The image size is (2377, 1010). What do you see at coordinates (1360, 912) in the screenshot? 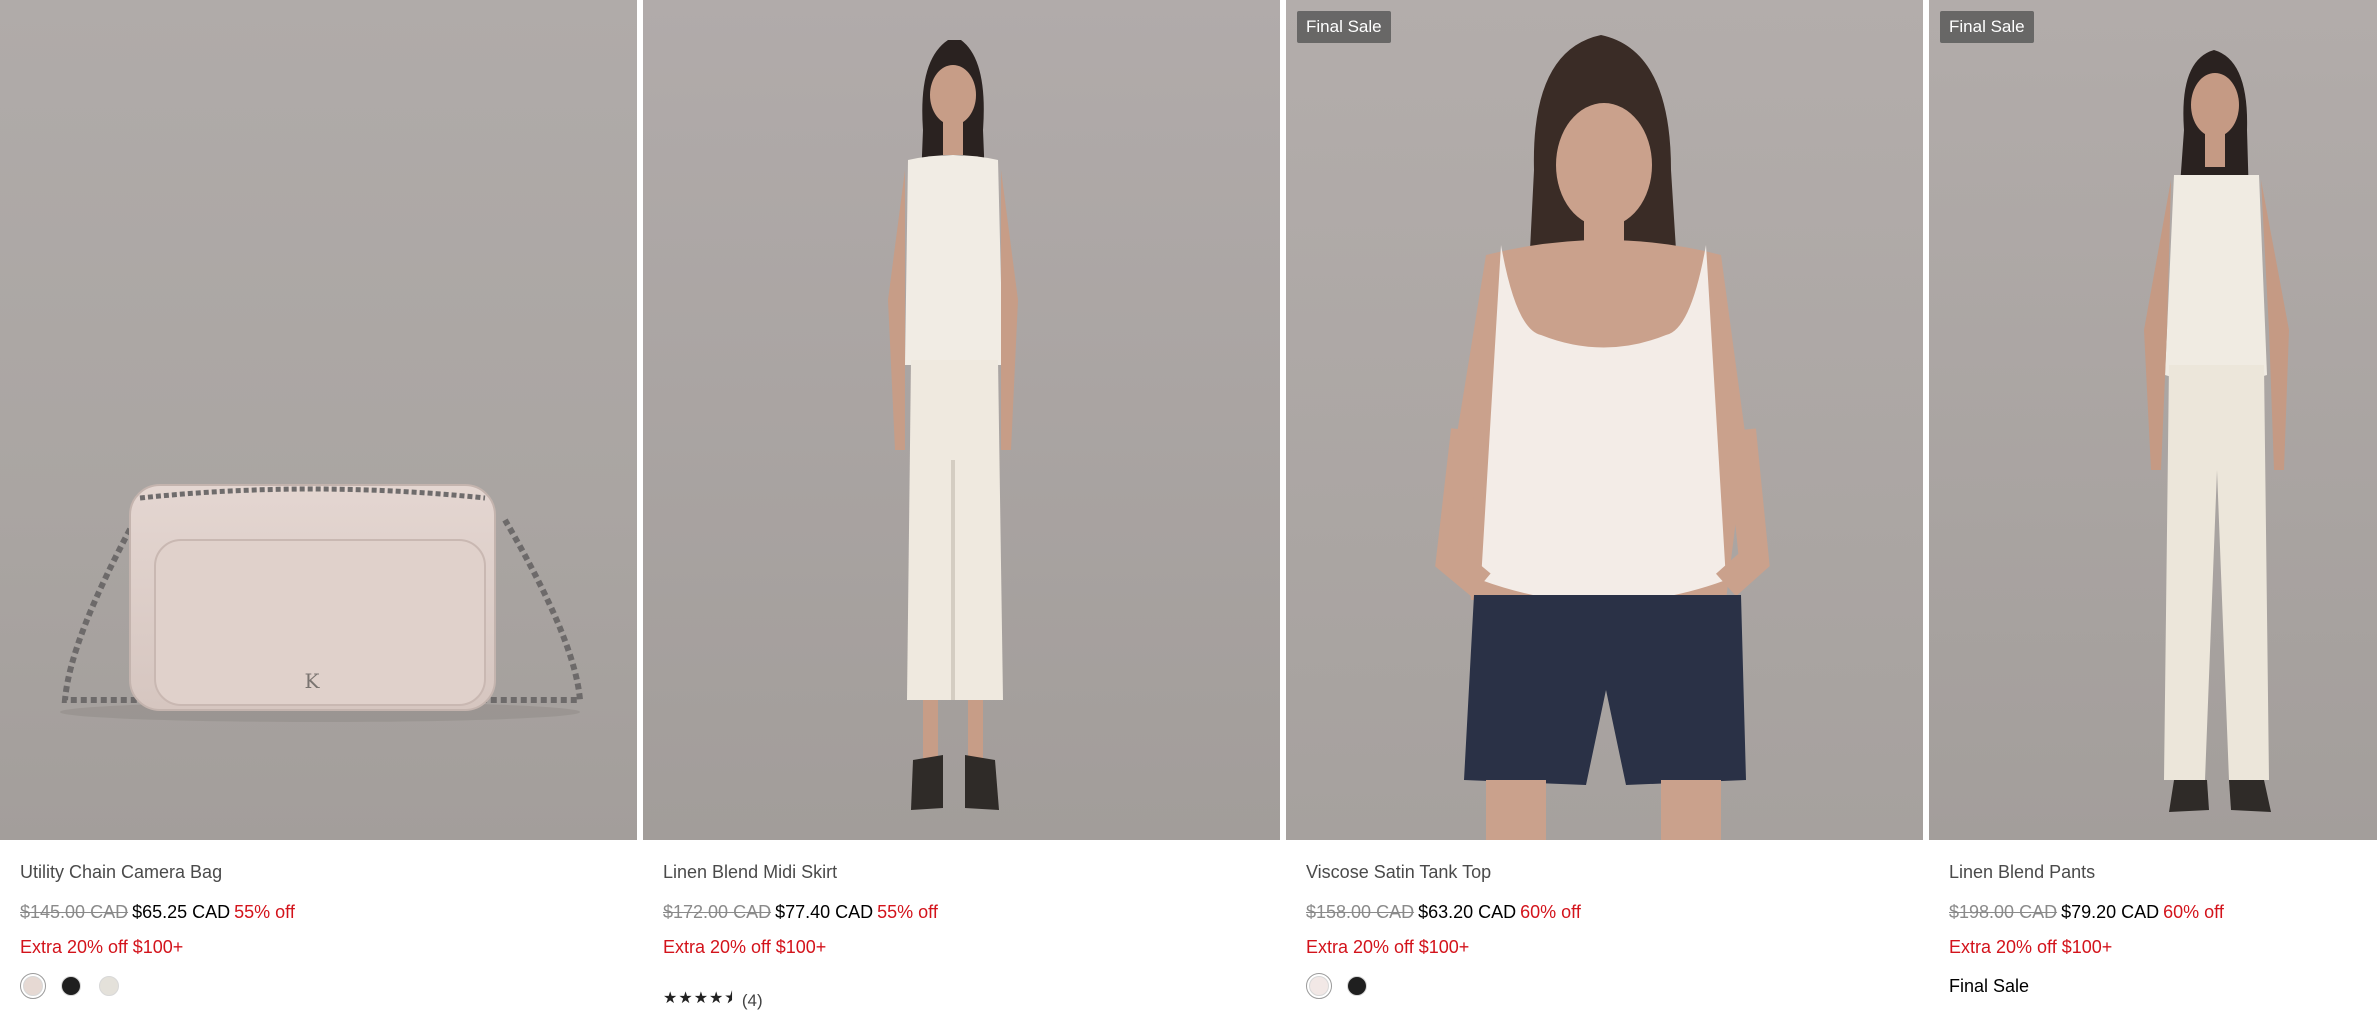
I see `original-price: $158.00 CAD` at bounding box center [1360, 912].